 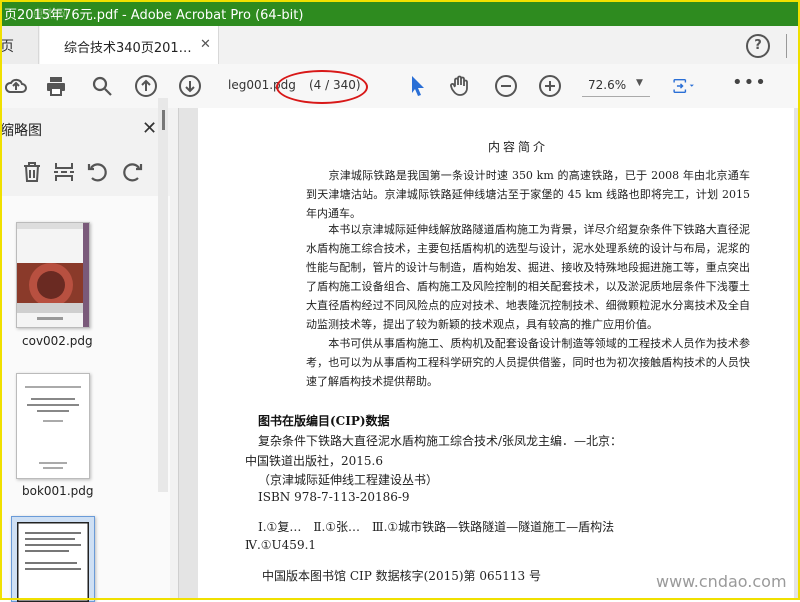 I want to click on next-page-icon, so click(x=190, y=86).